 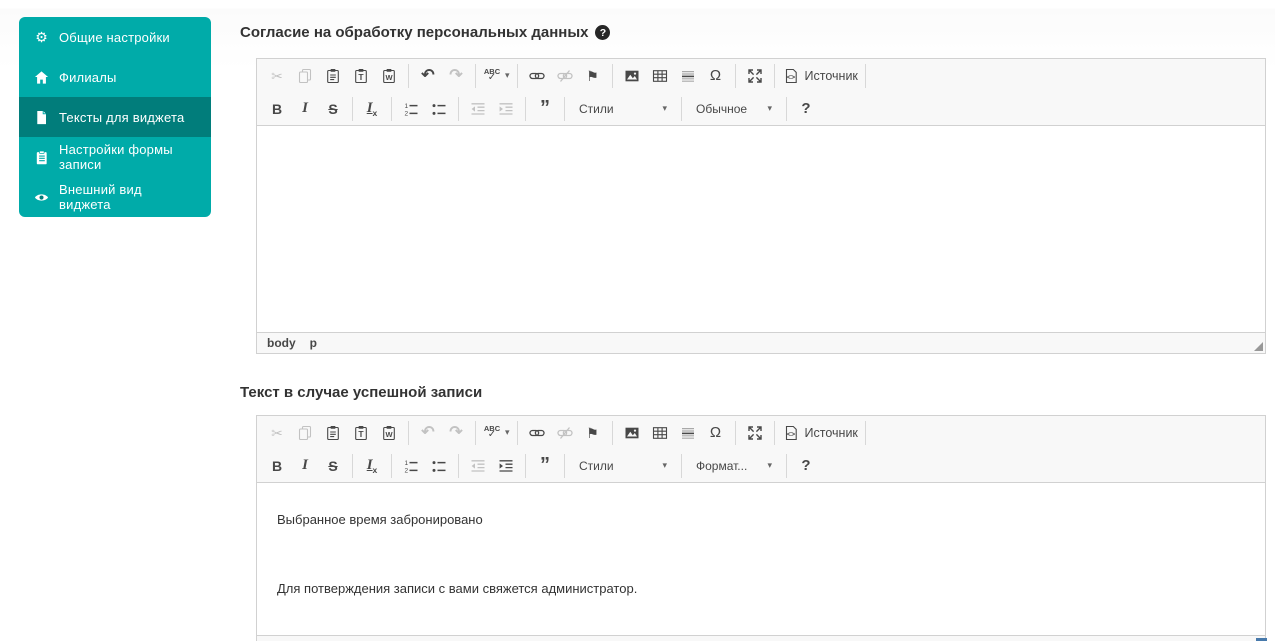 I want to click on sidebar-item-label: Филиалы, so click(x=88, y=77).